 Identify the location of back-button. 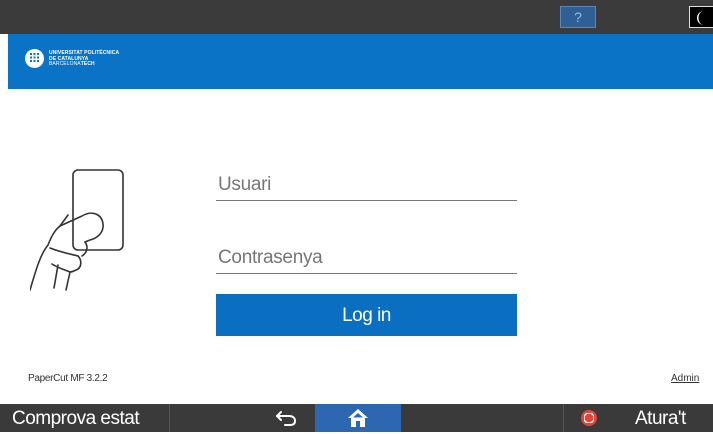
(286, 418).